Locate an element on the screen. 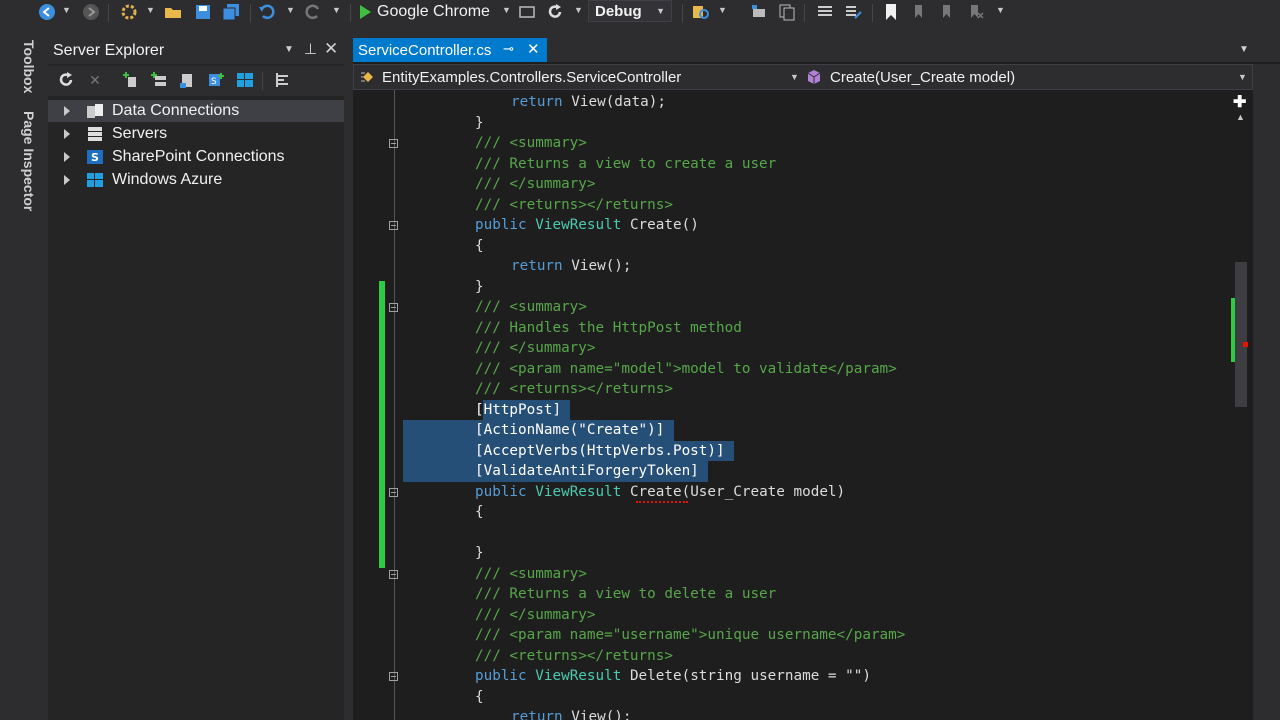 Image resolution: width=1280 pixels, height=720 pixels. code-token: Delete(string username = "") is located at coordinates (746, 676).